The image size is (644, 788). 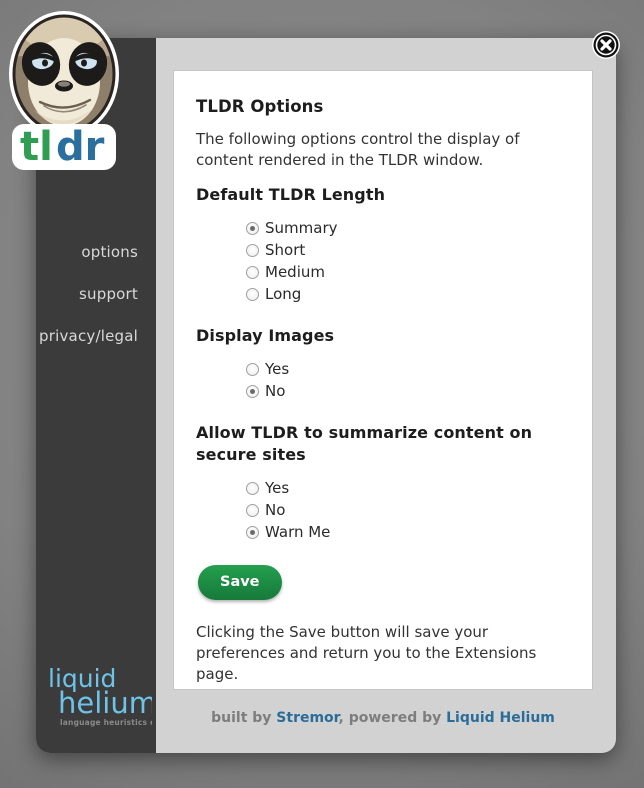 What do you see at coordinates (105, 703) in the screenshot?
I see `svg-text: helium` at bounding box center [105, 703].